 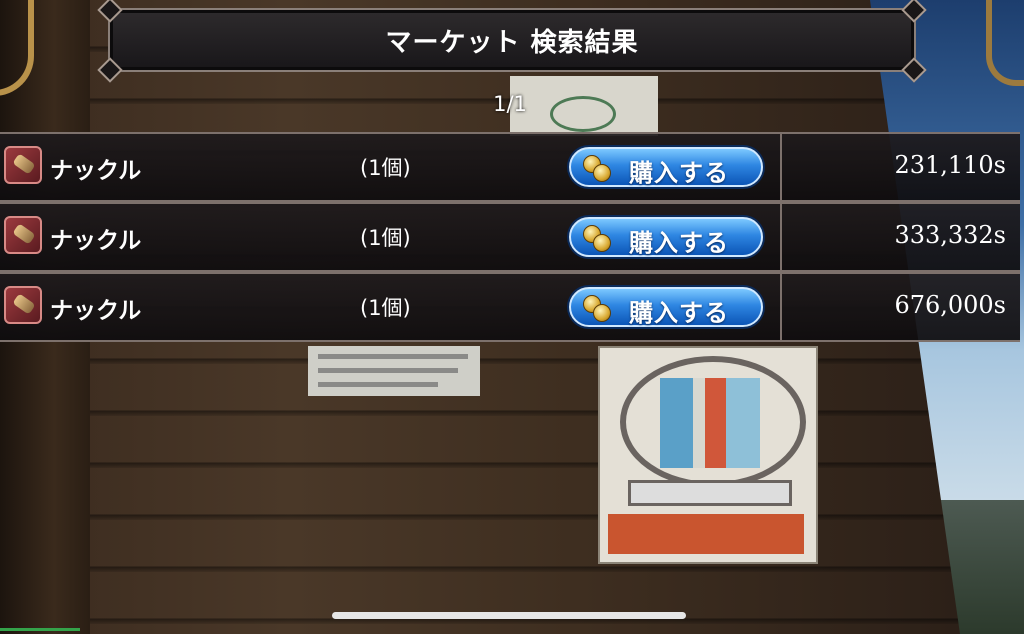 What do you see at coordinates (394, 371) in the screenshot?
I see `wall-notice` at bounding box center [394, 371].